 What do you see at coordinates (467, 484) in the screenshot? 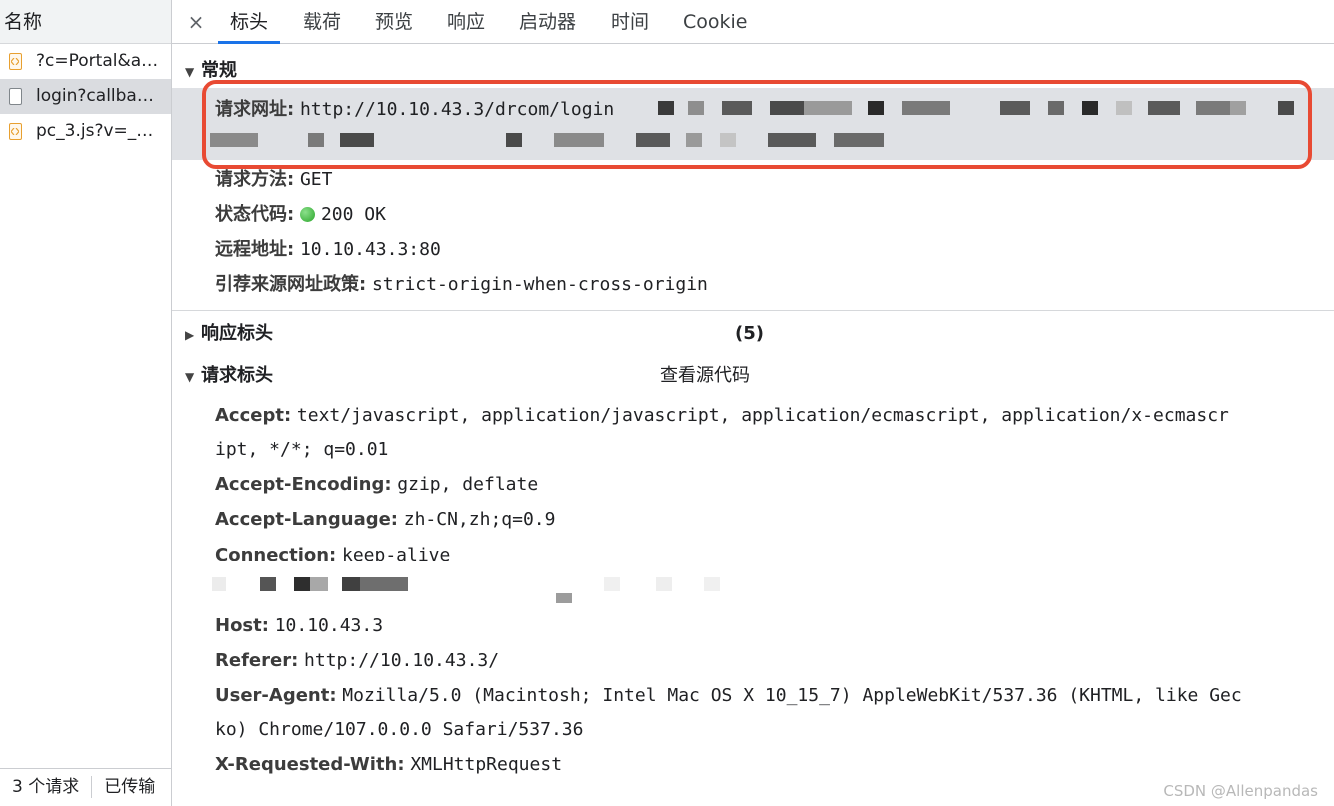
I see `accept-encoding-value: gzip, deflate` at bounding box center [467, 484].